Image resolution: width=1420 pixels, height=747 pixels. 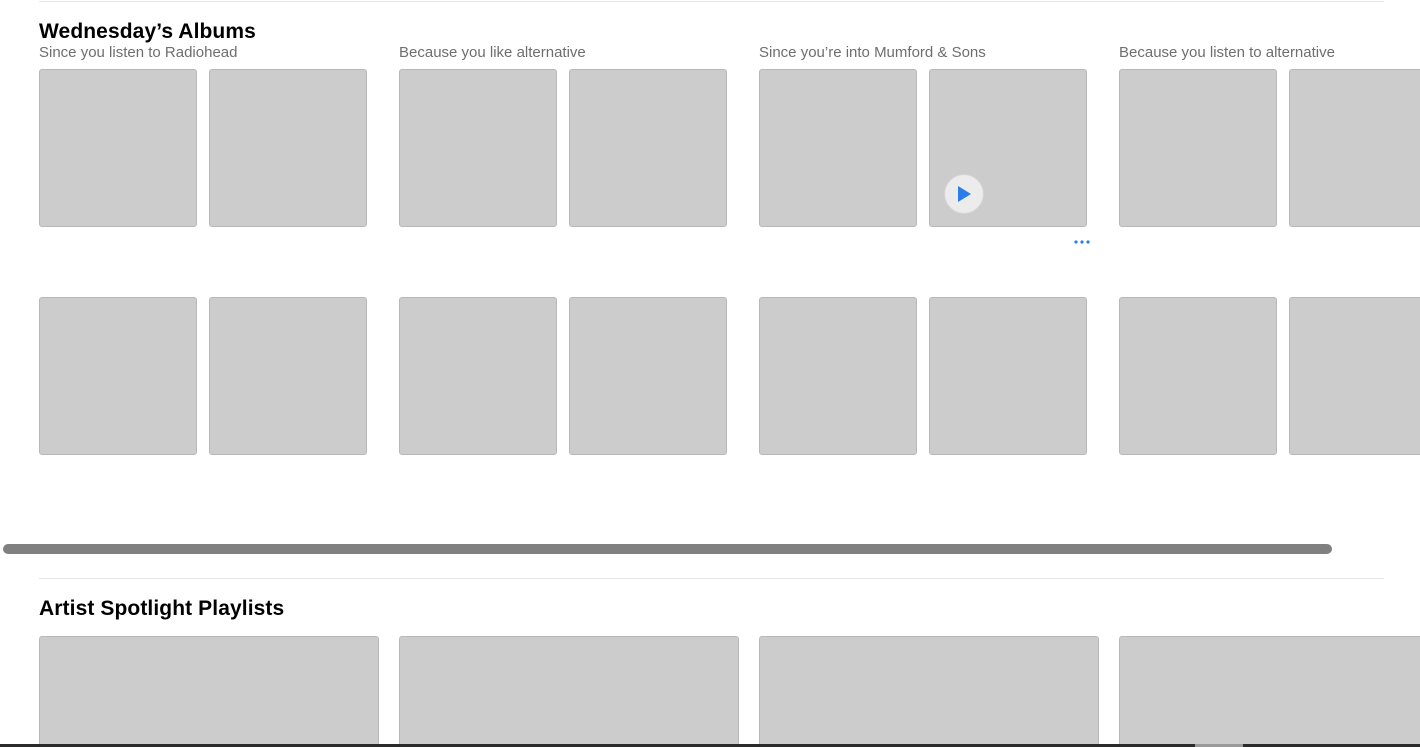 I want to click on more-icon, so click(x=1082, y=242).